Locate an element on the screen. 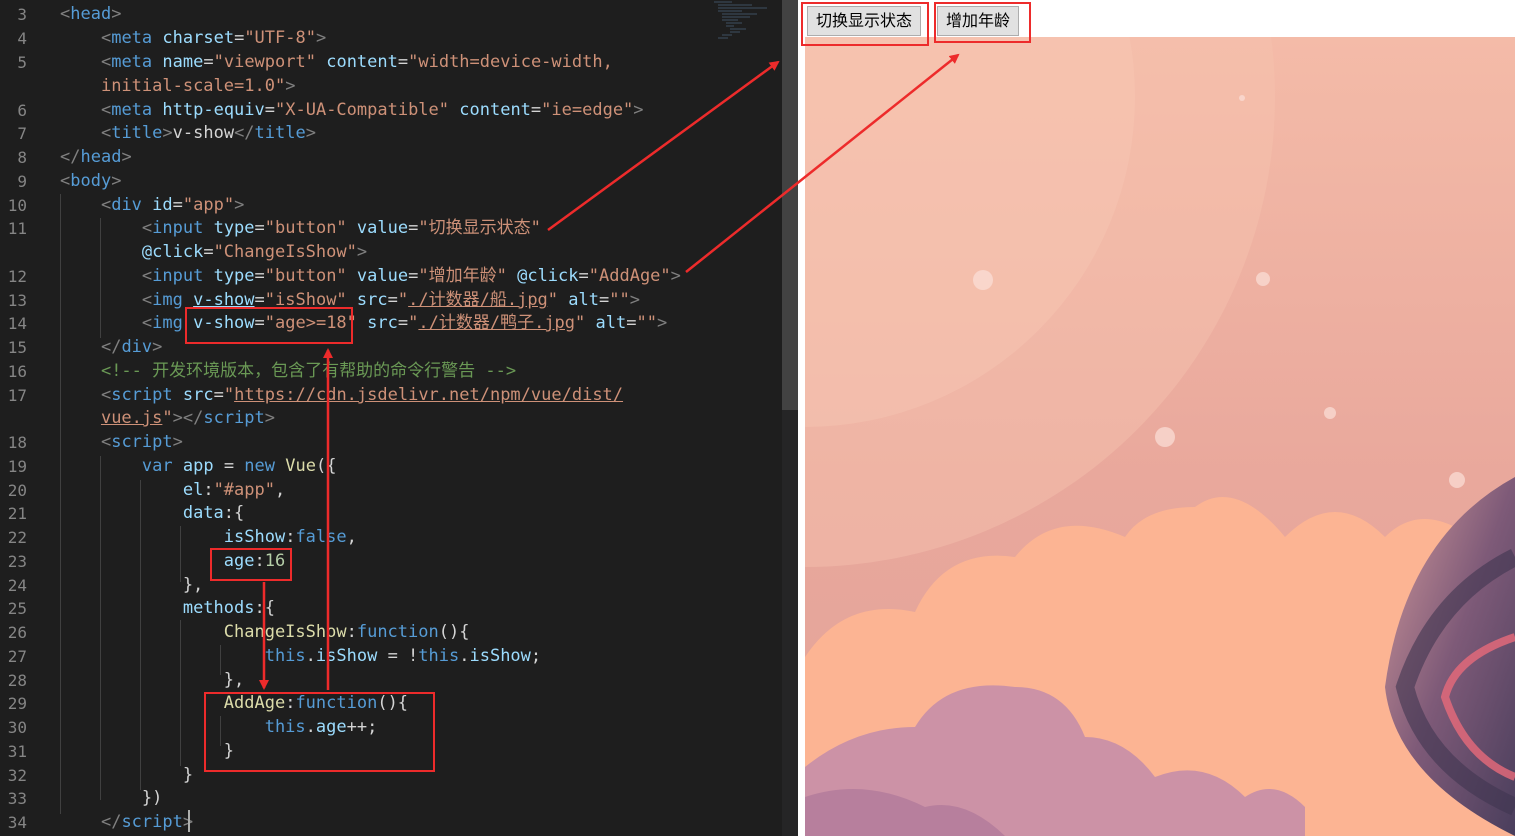 The height and width of the screenshot is (836, 1515). code-line: @click="ChangeIsShow"> is located at coordinates (213, 252).